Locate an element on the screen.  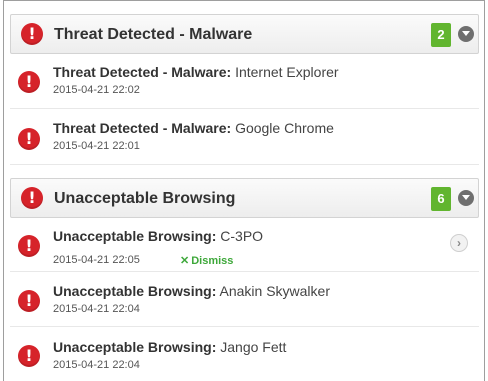
group-header-unacceptable-browsing: ! Unacceptable Browsing 6 is located at coordinates (244, 198).